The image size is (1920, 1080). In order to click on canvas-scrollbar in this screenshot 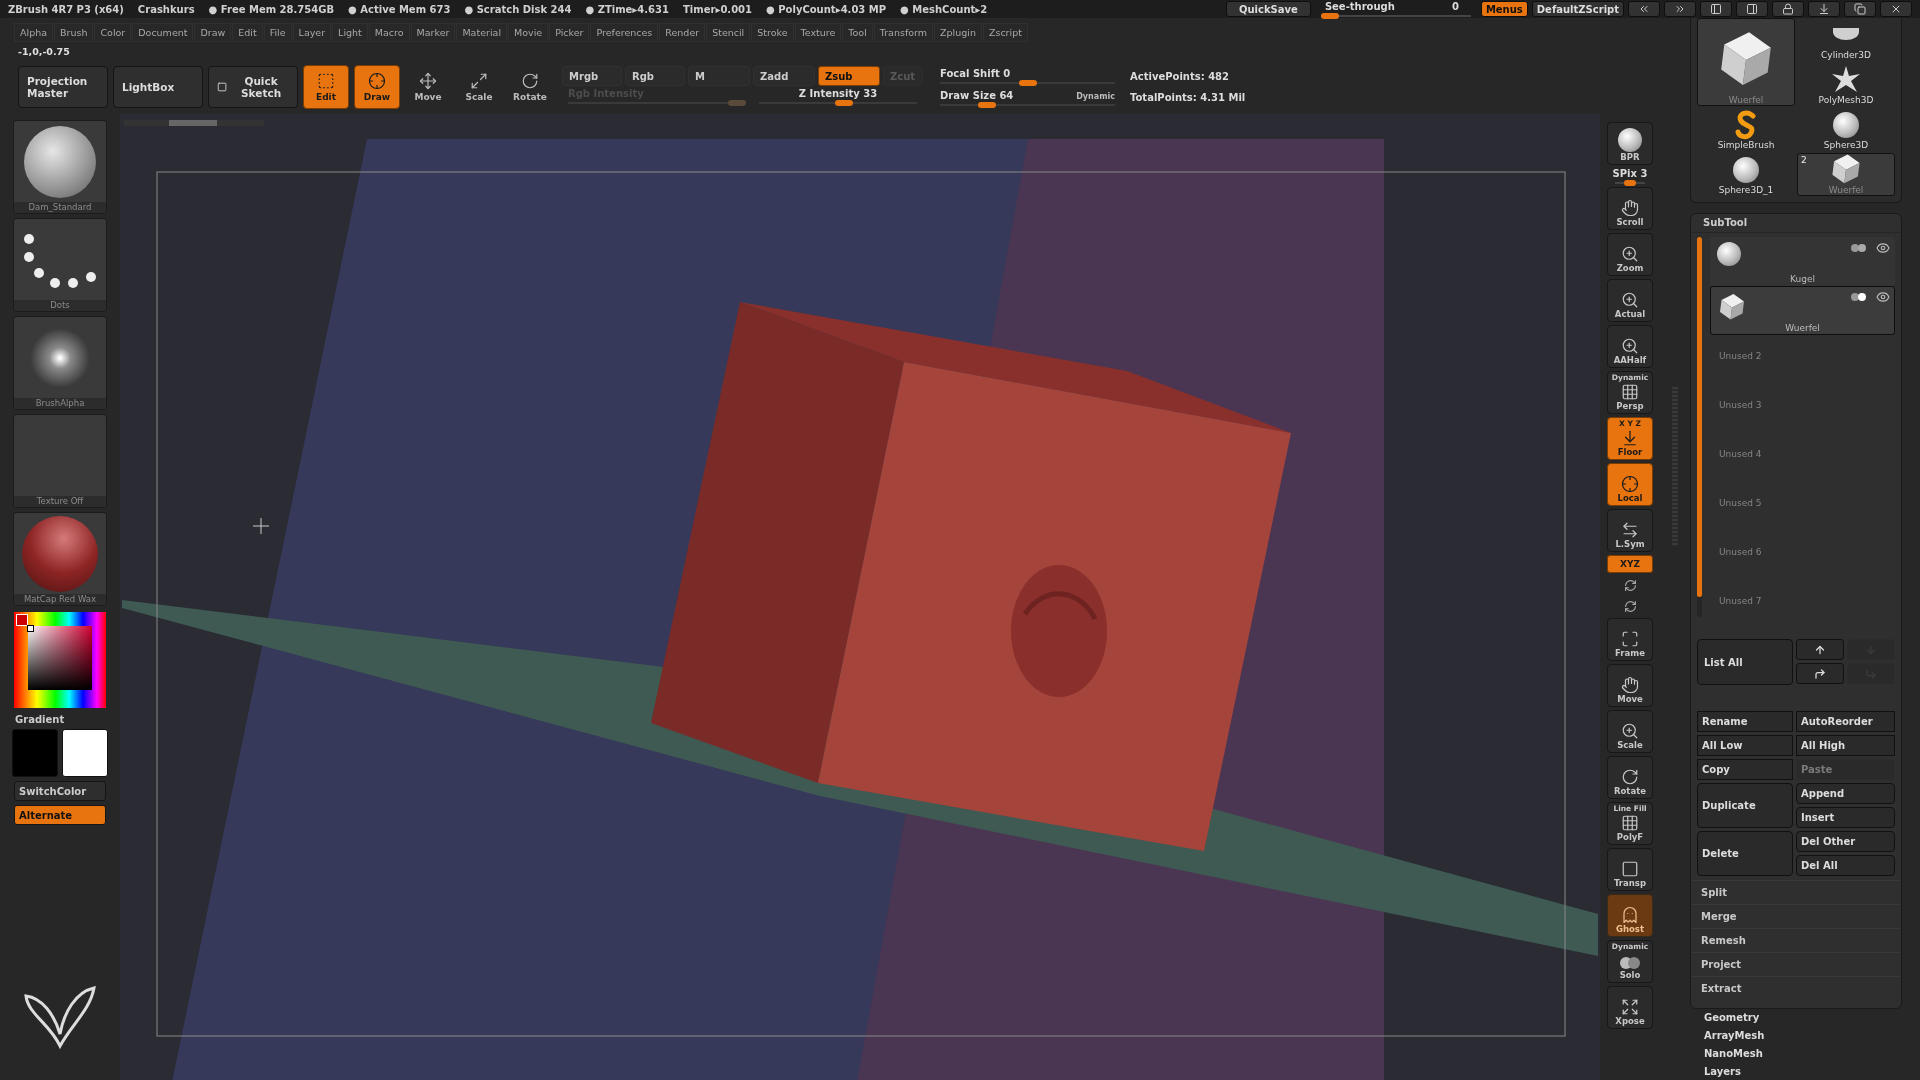, I will do `click(194, 123)`.